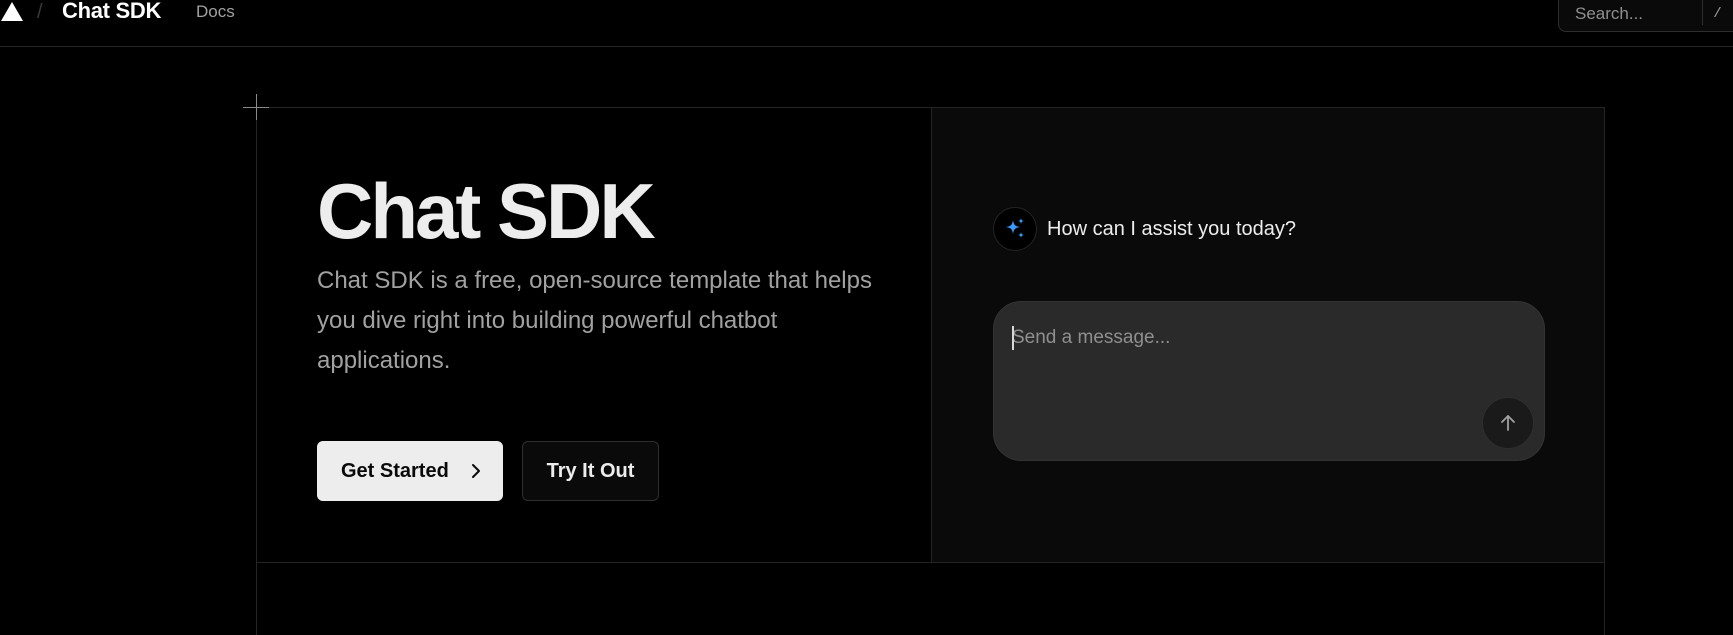 The height and width of the screenshot is (635, 1733). I want to click on text-caret, so click(1013, 338).